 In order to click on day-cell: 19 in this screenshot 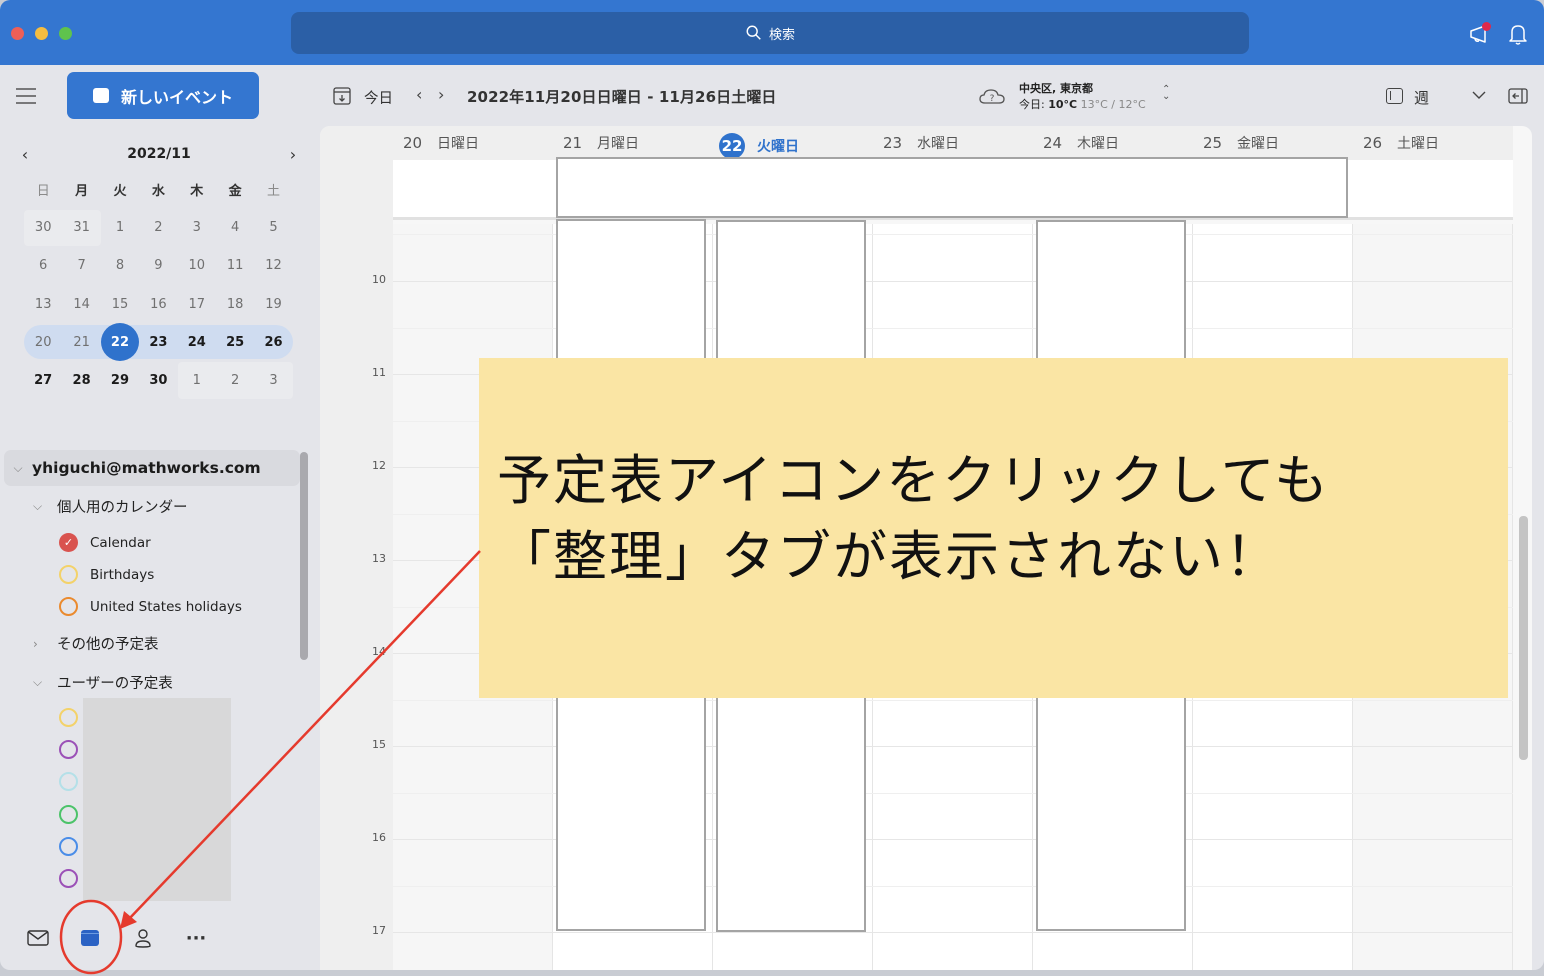, I will do `click(273, 304)`.